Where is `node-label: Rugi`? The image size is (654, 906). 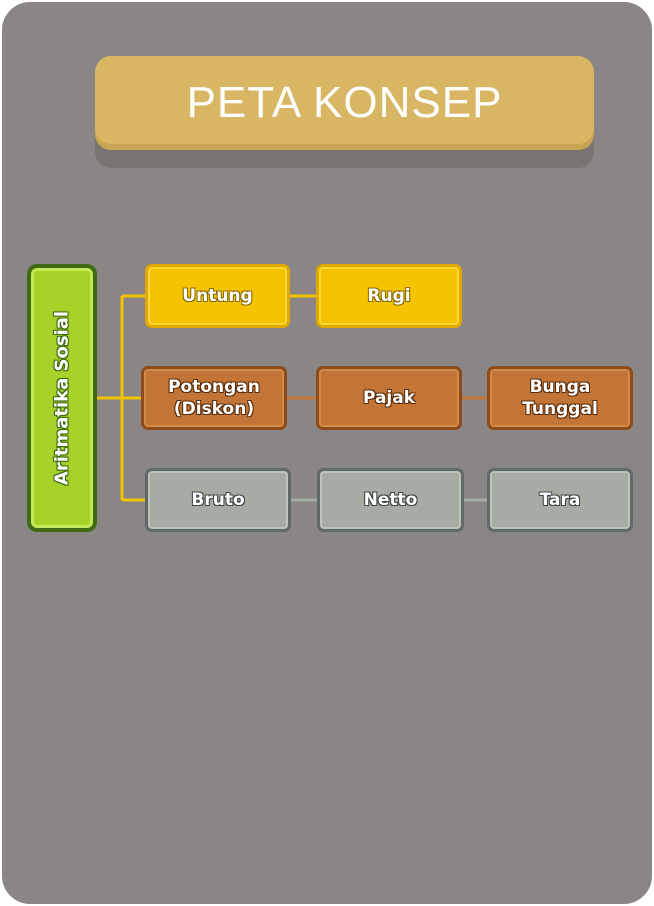
node-label: Rugi is located at coordinates (389, 295).